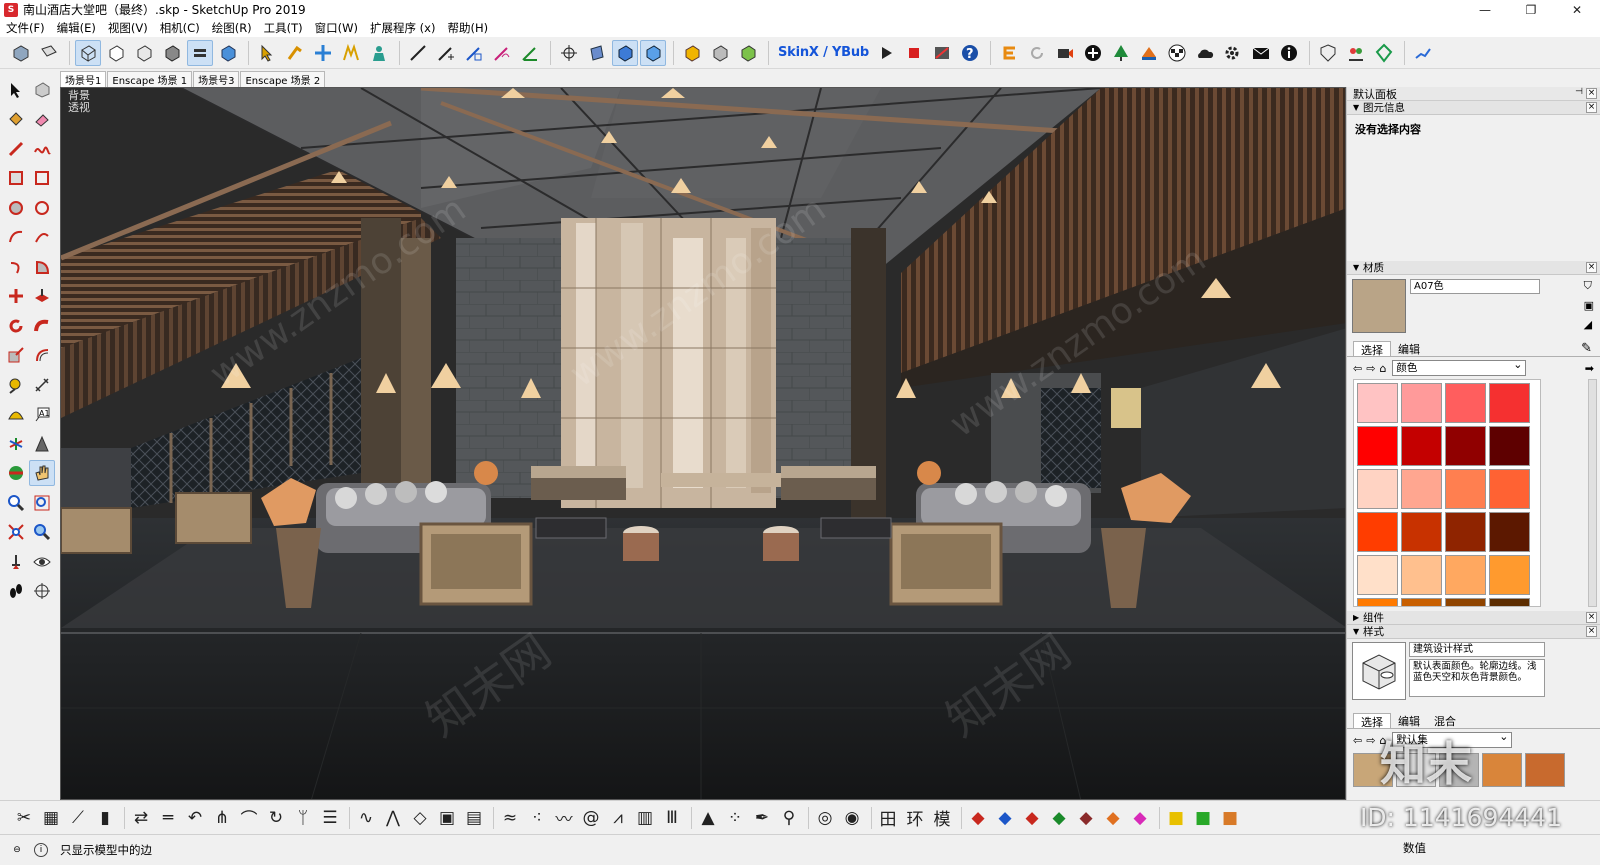 This screenshot has height=865, width=1600. What do you see at coordinates (1473, 268) in the screenshot?
I see `materials-header: ▼ 材质 ×` at bounding box center [1473, 268].